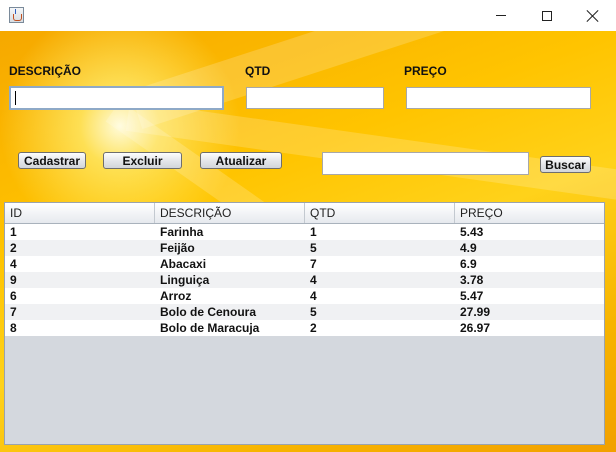 The width and height of the screenshot is (616, 452). Describe the element at coordinates (258, 71) in the screenshot. I see `qtd-label: QTD` at that location.